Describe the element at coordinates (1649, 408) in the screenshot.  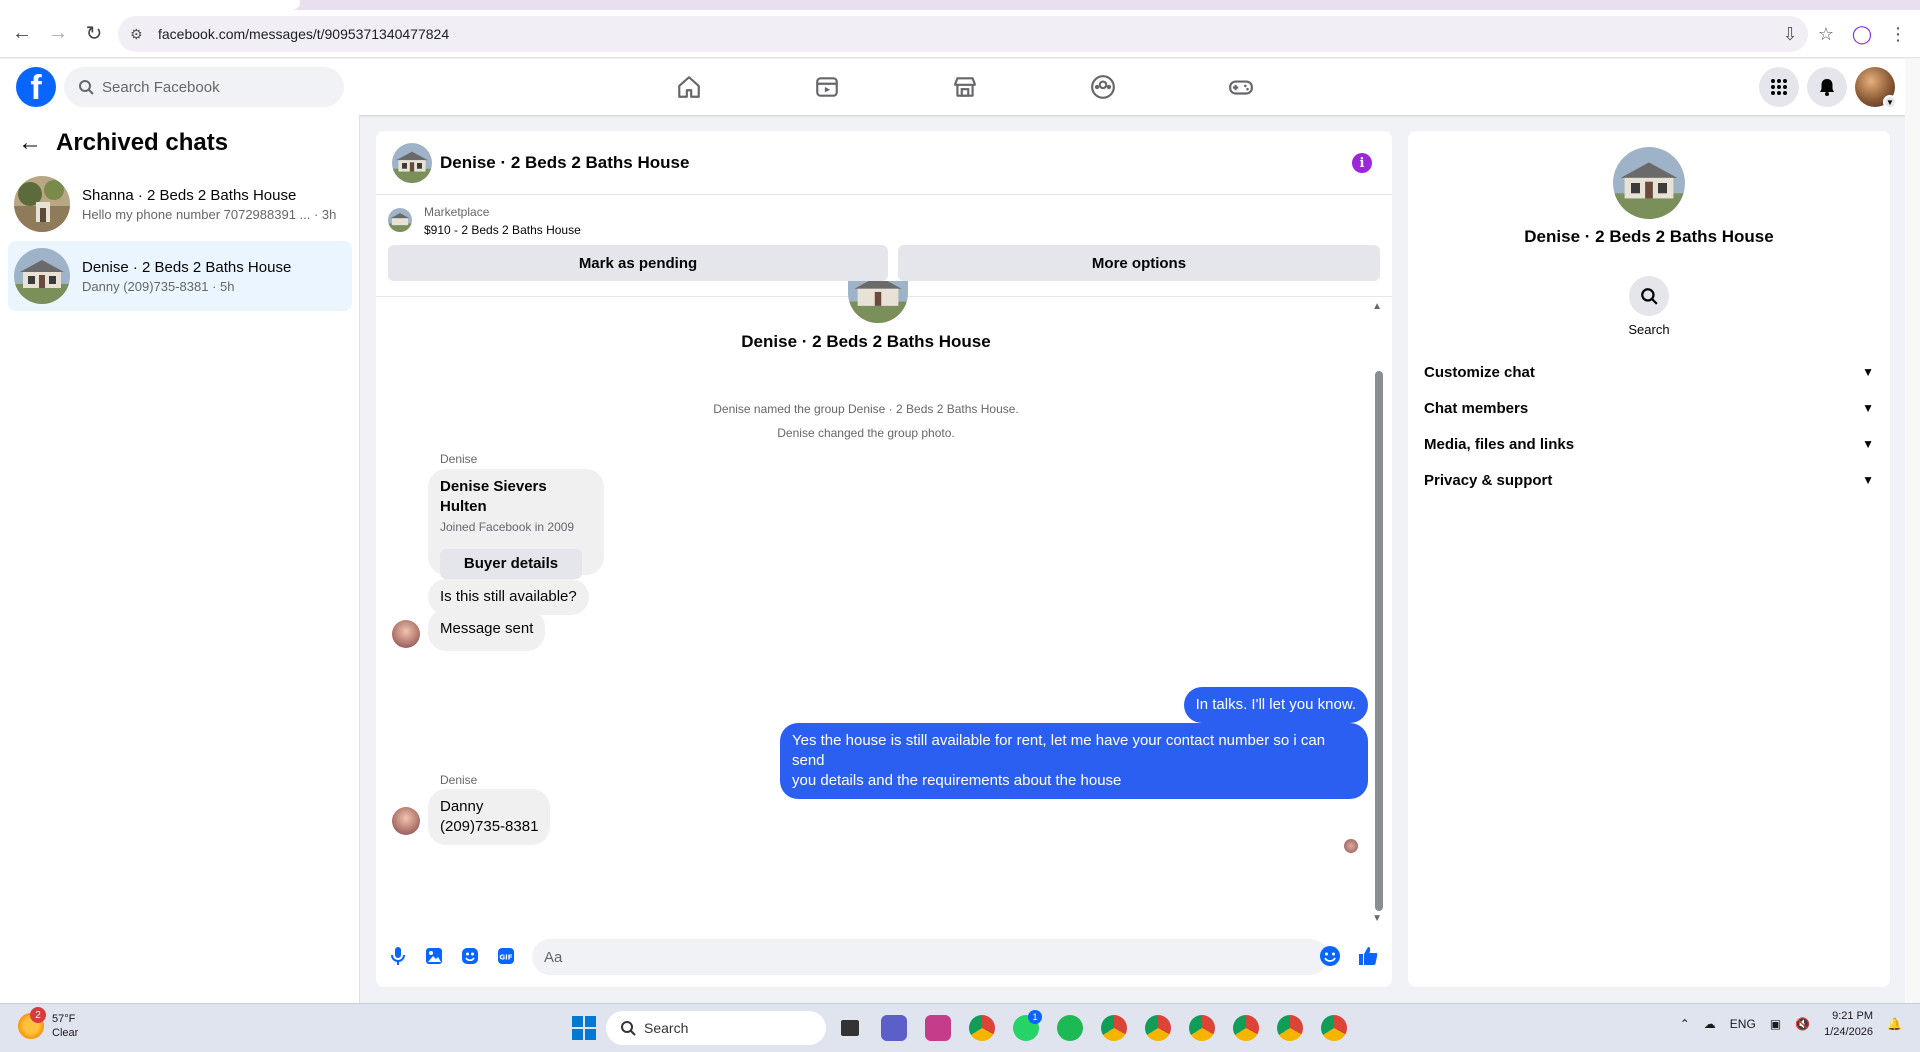
I see `chat-members-item: Chat members ▼` at that location.